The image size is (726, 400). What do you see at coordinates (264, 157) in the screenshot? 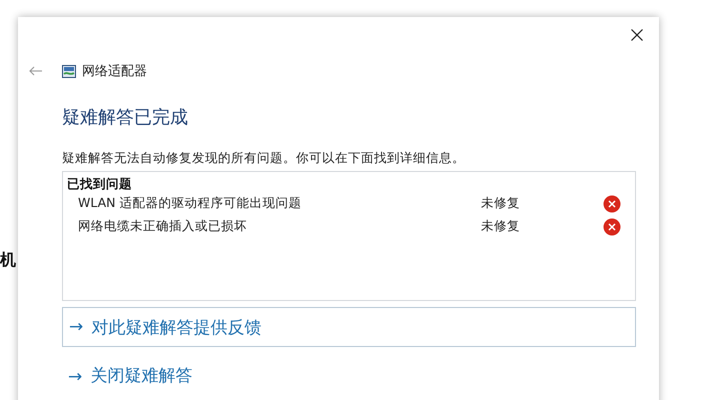
I see `description: 疑难解答无法自动修复发现的所有问题。你可以在下面找到详细信息。` at bounding box center [264, 157].